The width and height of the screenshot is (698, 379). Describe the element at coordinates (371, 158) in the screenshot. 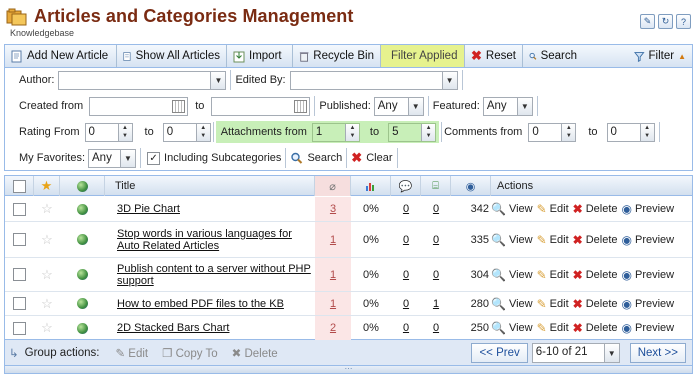

I see `filter-clear-button: ✖ Clear` at that location.